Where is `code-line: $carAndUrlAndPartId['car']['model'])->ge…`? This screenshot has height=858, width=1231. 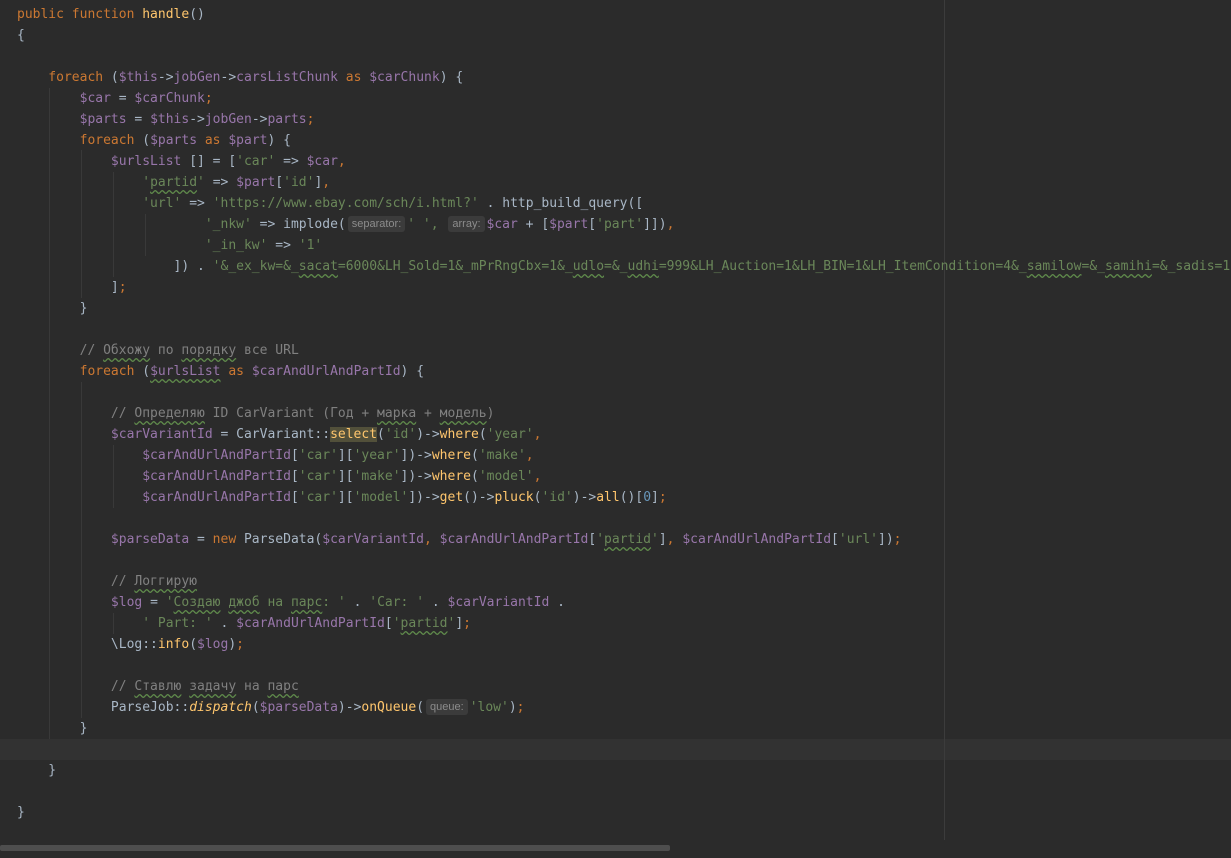
code-line: $carAndUrlAndPartId['car']['model'])->ge… is located at coordinates (342, 497).